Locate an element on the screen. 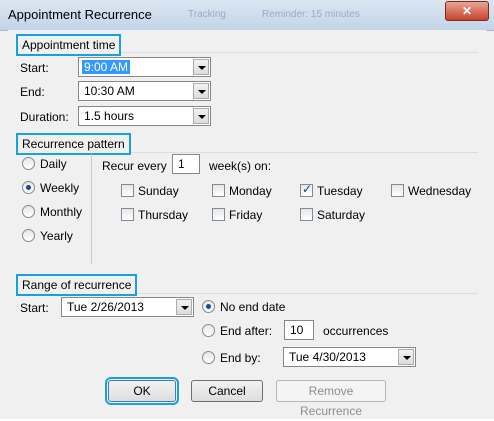  end-after-radio is located at coordinates (208, 330).